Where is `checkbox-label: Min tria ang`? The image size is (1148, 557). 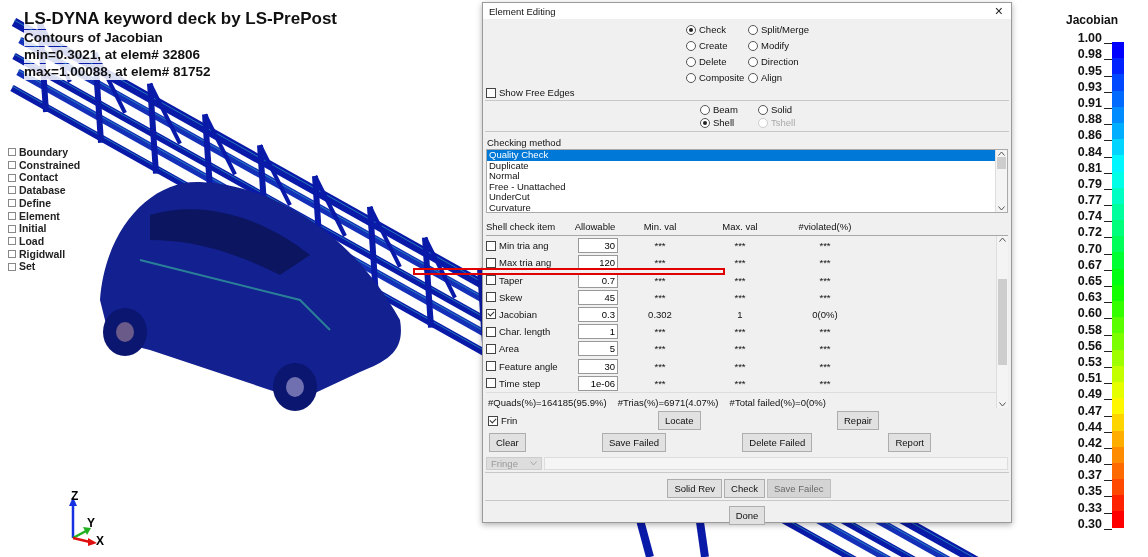
checkbox-label: Min tria ang is located at coordinates (524, 246).